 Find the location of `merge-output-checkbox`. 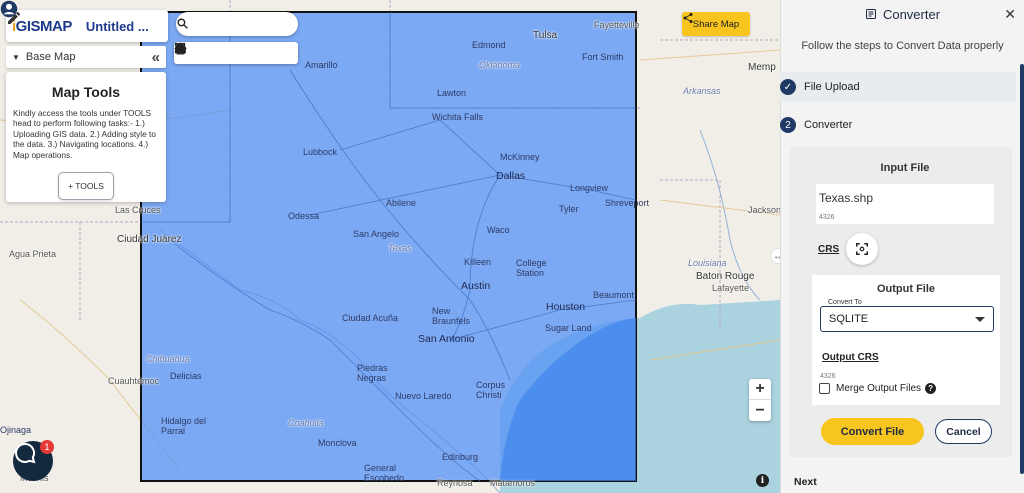

merge-output-checkbox is located at coordinates (824, 388).